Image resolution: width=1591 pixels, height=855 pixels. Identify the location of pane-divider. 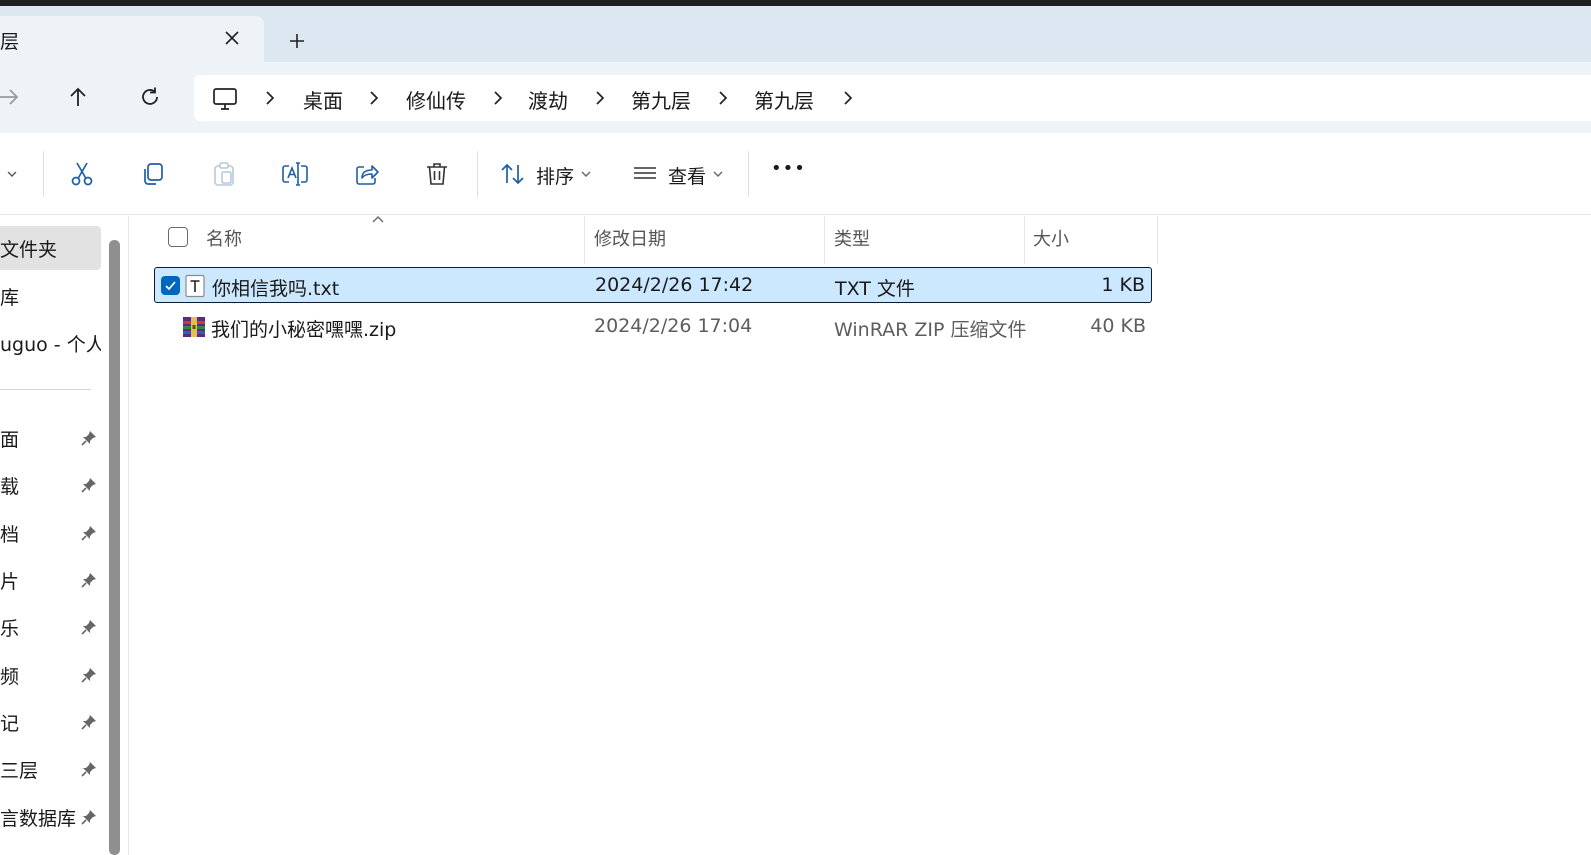
(128, 535).